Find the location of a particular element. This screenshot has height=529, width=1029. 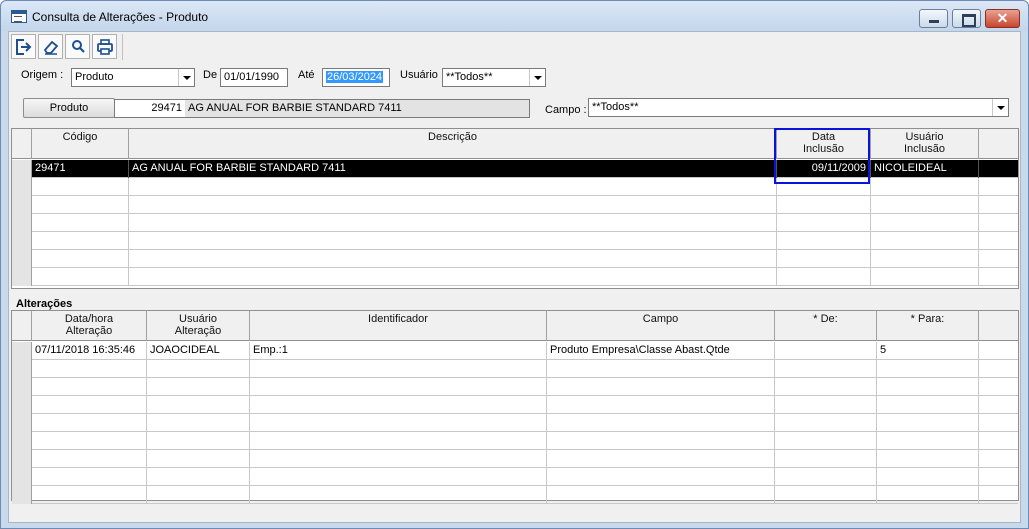

col-usuario-inclusao: Usuário Inclusão is located at coordinates (925, 144).